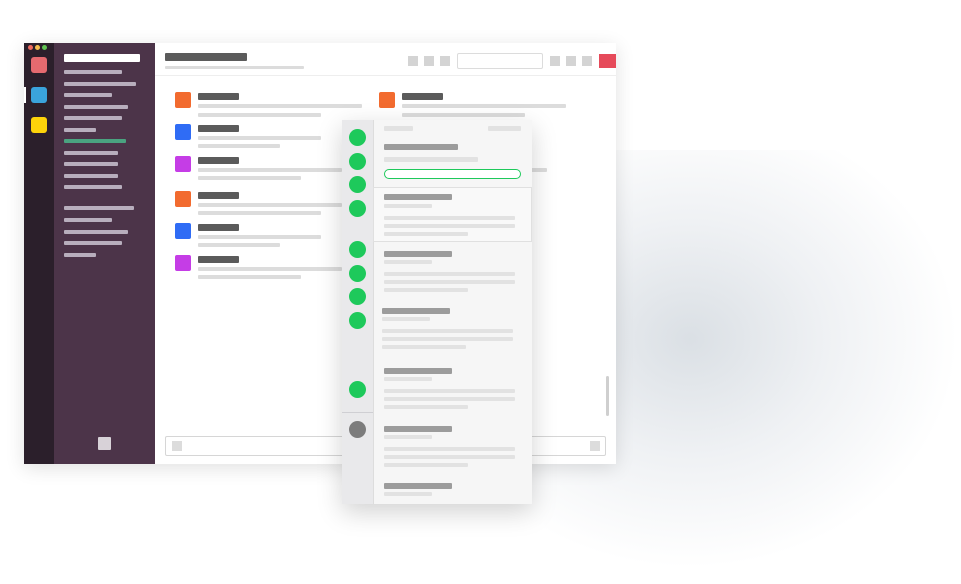 This screenshot has height=584, width=961. I want to click on offline-status-icon, so click(357, 429).